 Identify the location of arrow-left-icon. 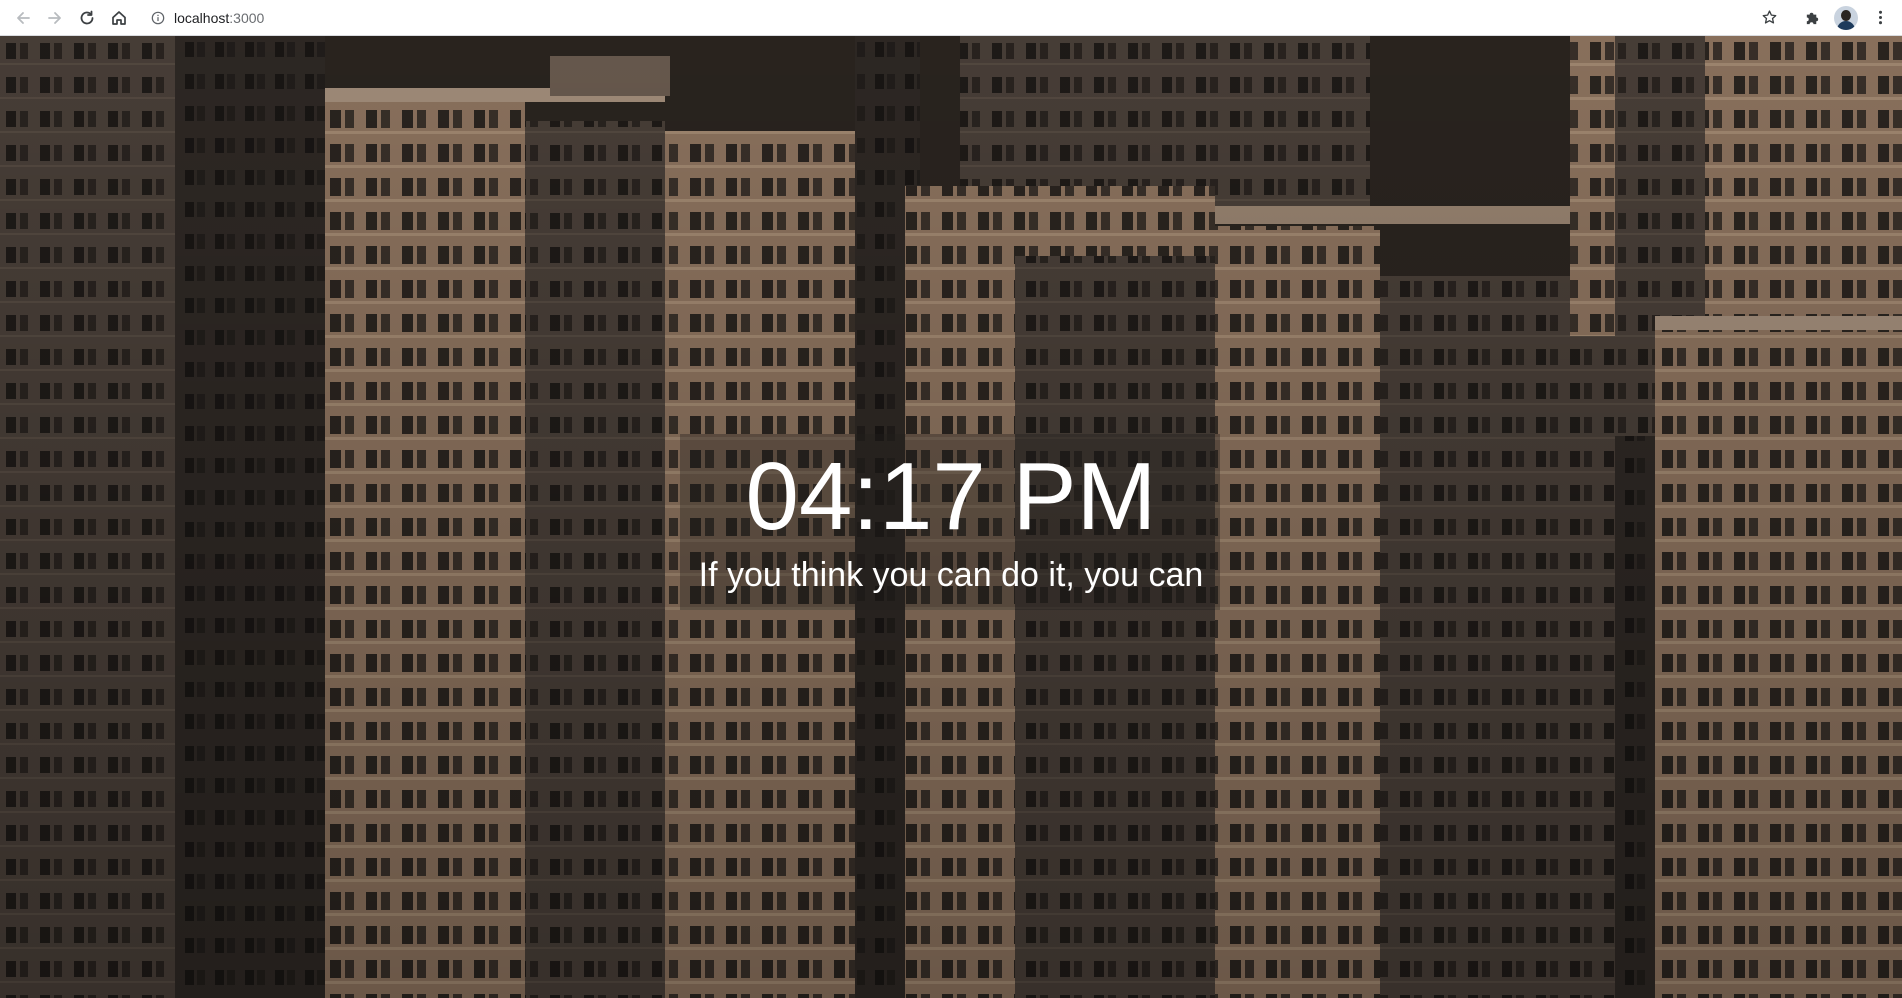
(23, 17).